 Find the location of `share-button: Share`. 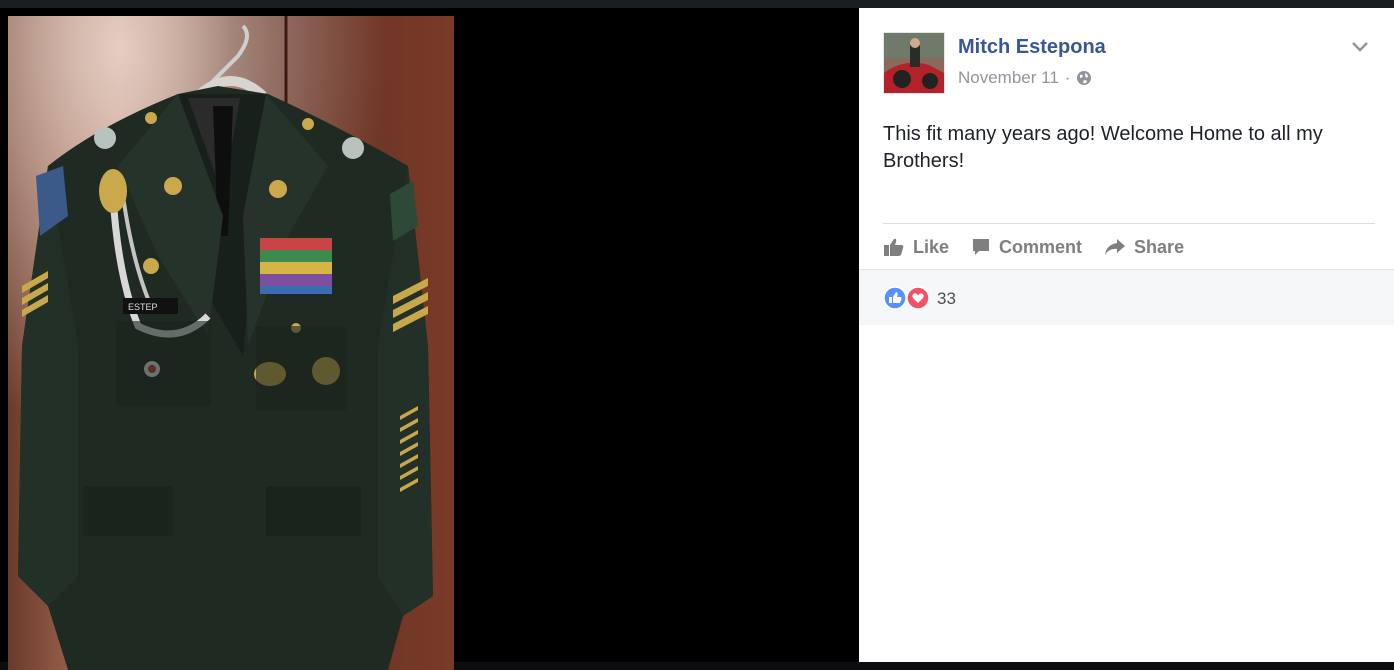

share-button: Share is located at coordinates (1144, 247).